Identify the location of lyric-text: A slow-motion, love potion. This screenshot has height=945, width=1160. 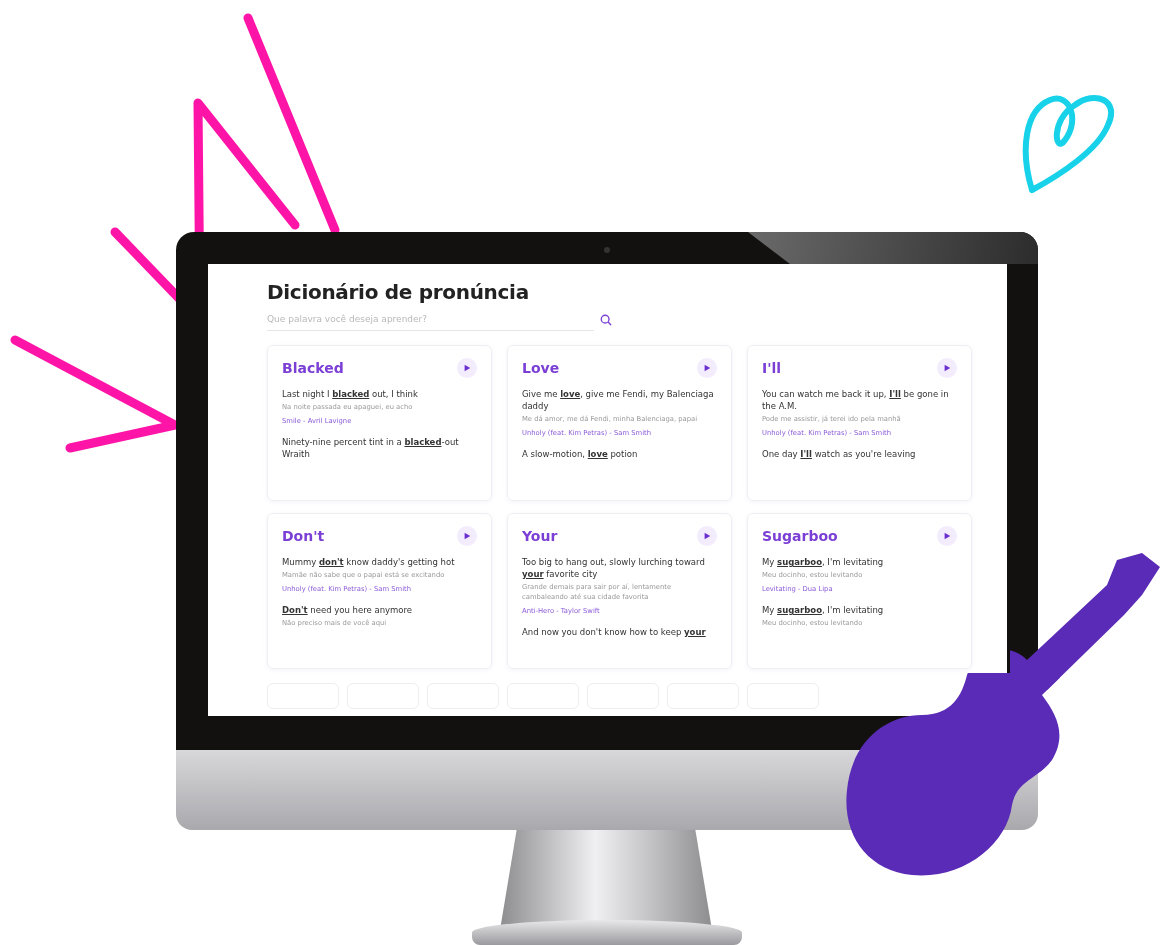
(580, 454).